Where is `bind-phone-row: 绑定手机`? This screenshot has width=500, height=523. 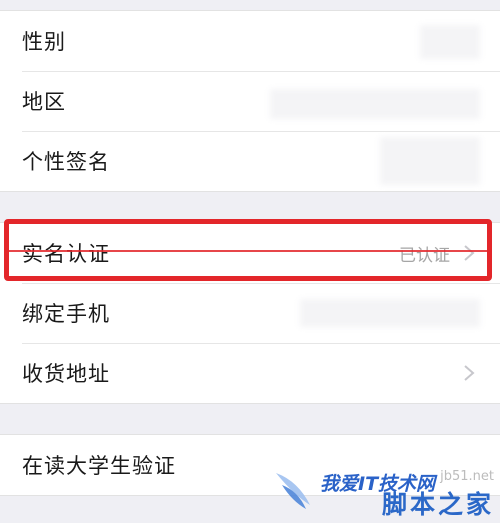 bind-phone-row: 绑定手机 is located at coordinates (250, 313).